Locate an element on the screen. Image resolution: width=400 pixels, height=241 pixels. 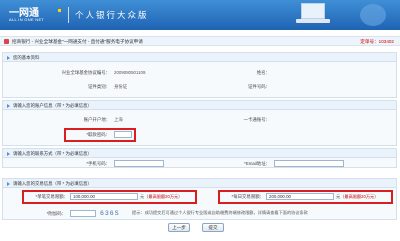
bank-emblem-icon is located at coordinates (373, 15).